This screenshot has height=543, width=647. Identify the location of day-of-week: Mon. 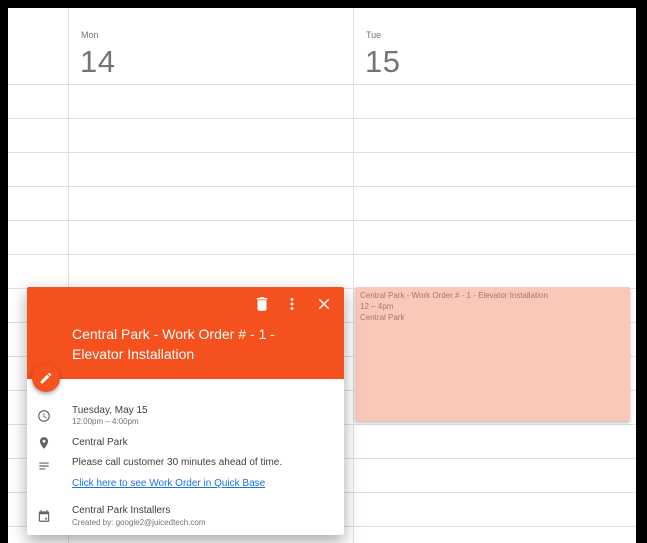
(90, 35).